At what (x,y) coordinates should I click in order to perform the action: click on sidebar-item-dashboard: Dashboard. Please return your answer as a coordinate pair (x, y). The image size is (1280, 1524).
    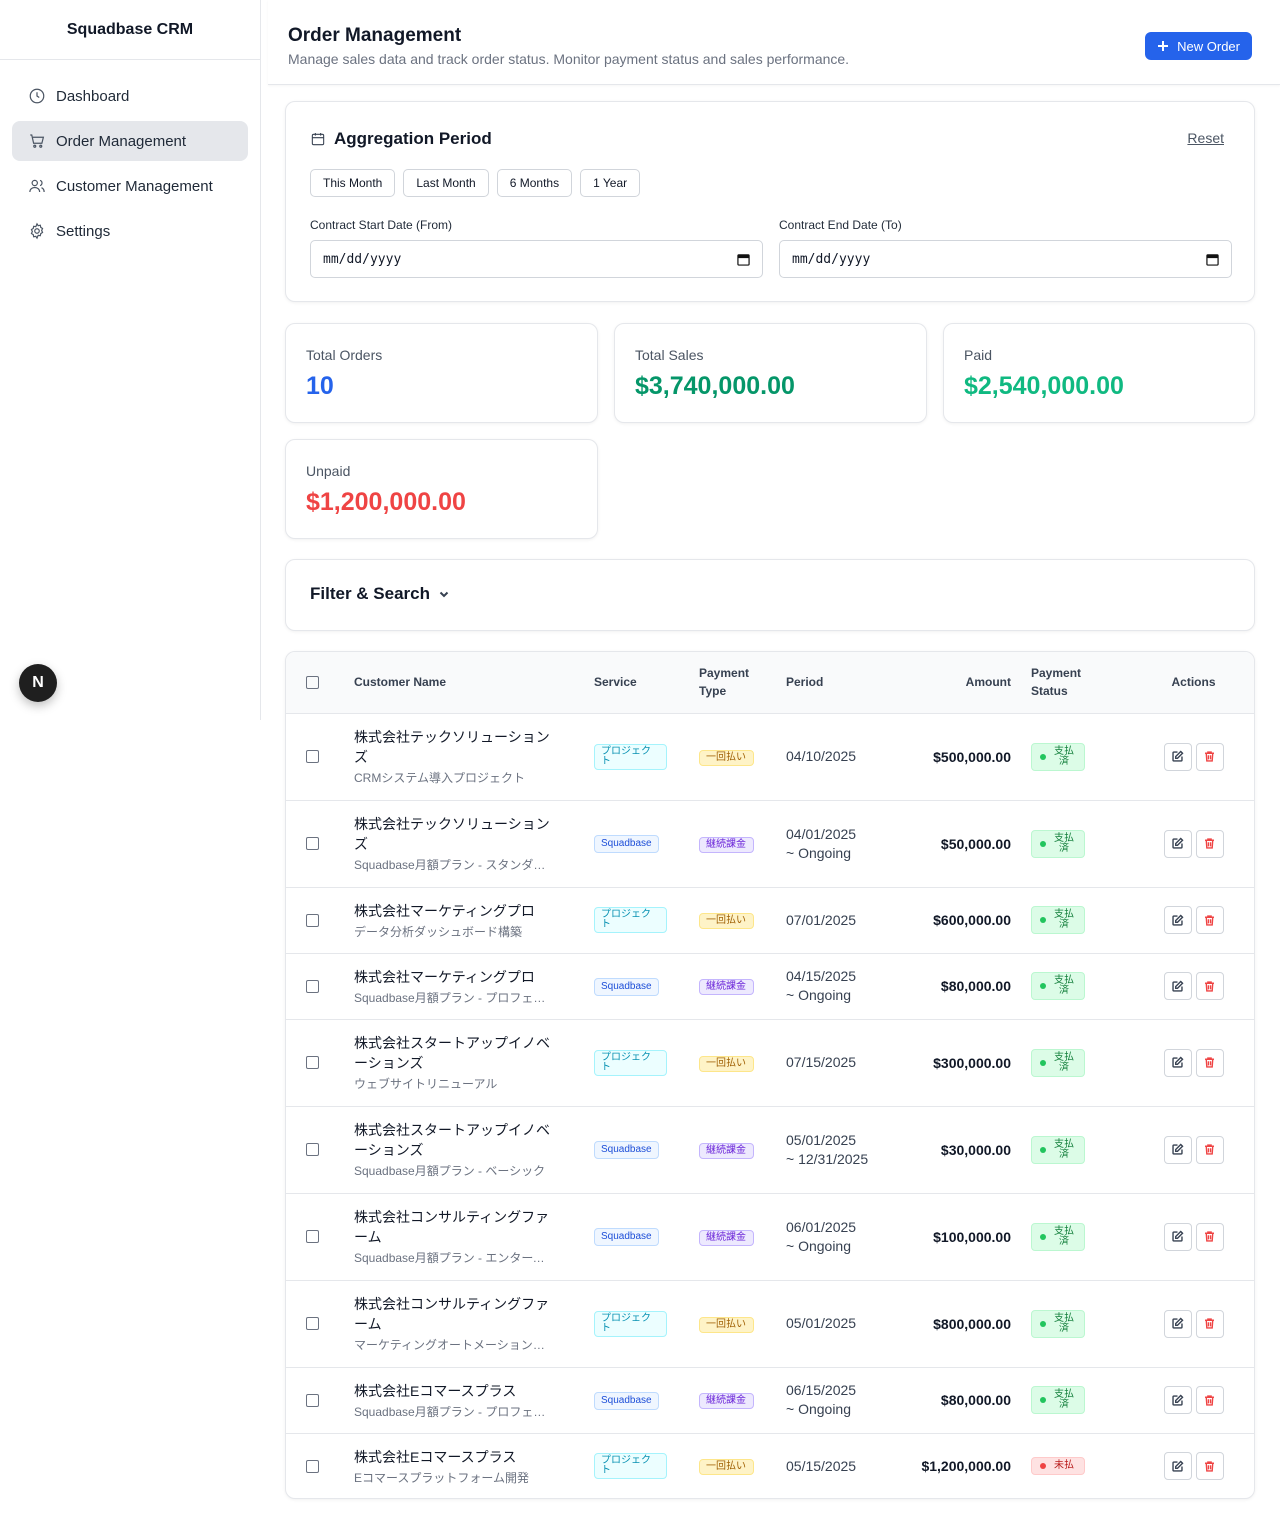
    Looking at the image, I should click on (130, 96).